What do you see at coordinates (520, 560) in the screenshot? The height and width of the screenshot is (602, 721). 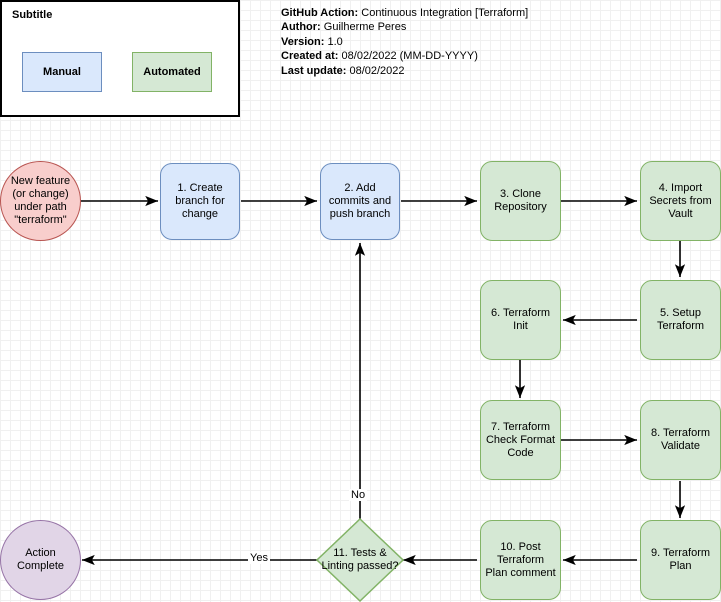 I see `node-10-post-plan-comment: 10. Post Terraform Plan comment` at bounding box center [520, 560].